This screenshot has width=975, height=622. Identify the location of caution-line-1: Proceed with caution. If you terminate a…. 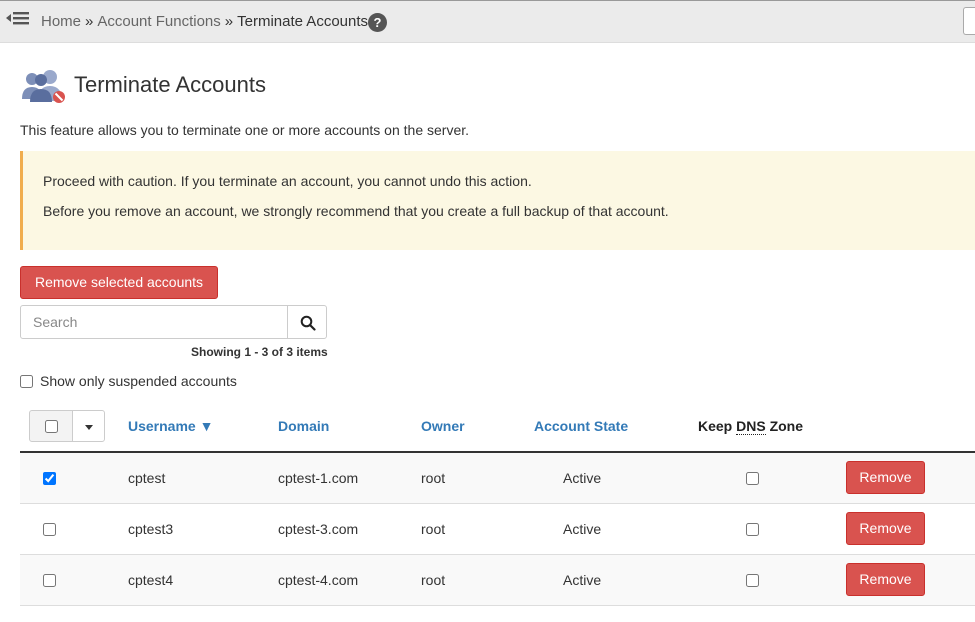
(287, 181).